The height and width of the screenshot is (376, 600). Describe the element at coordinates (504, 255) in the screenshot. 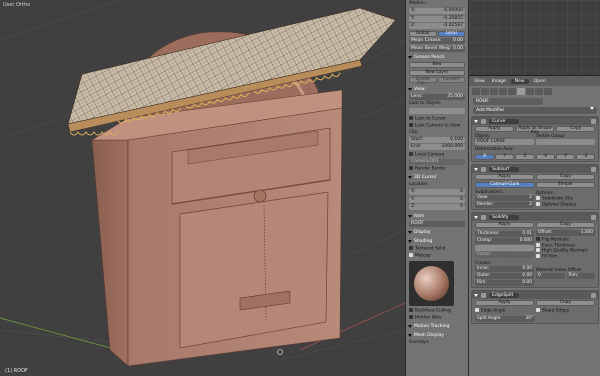

I see `factor-field: Factor:` at that location.